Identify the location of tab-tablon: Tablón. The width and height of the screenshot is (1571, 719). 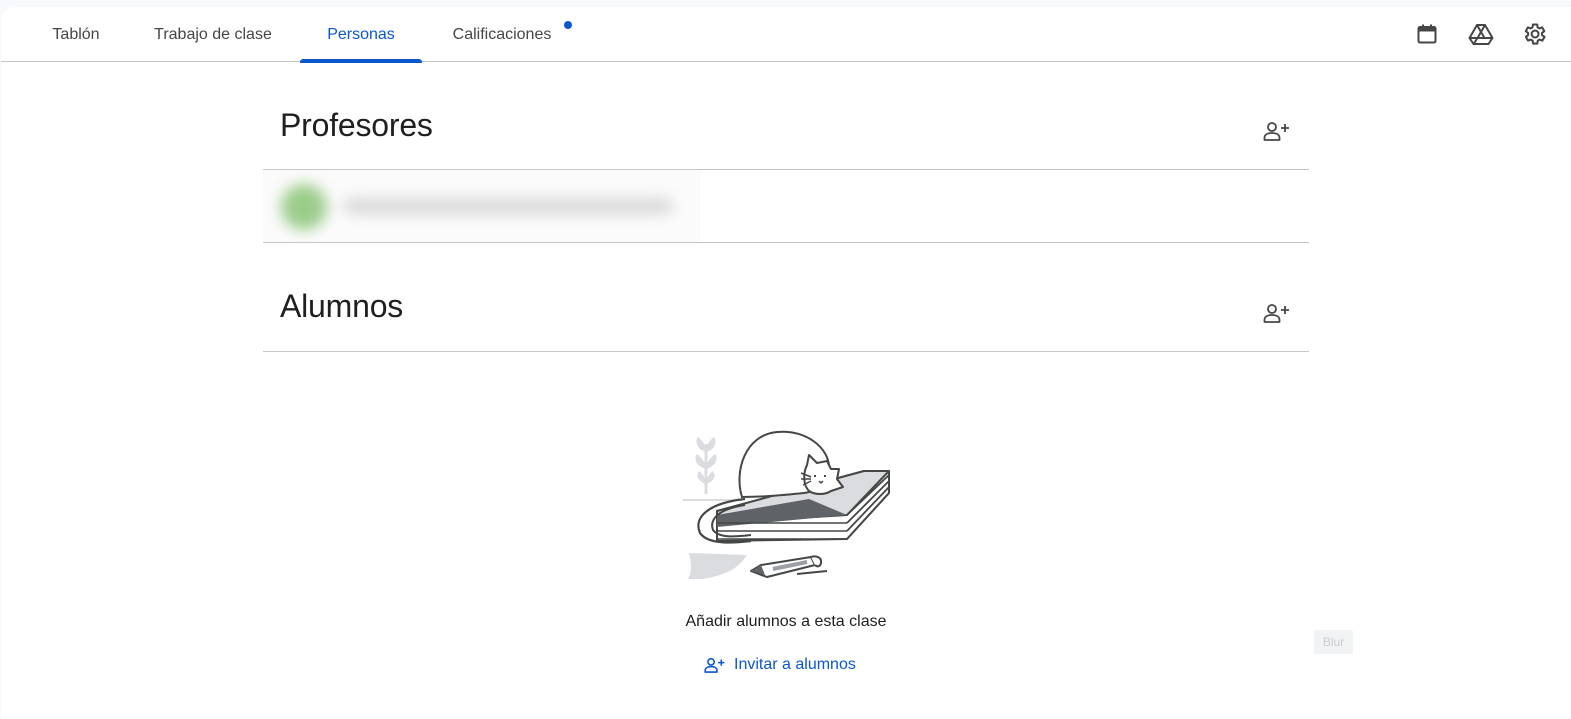
(76, 34).